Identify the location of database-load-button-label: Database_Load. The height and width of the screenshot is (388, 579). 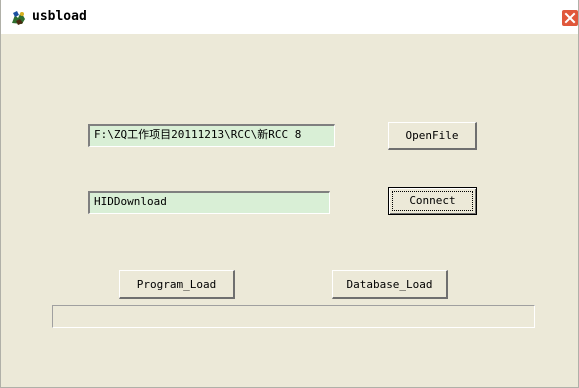
(389, 284).